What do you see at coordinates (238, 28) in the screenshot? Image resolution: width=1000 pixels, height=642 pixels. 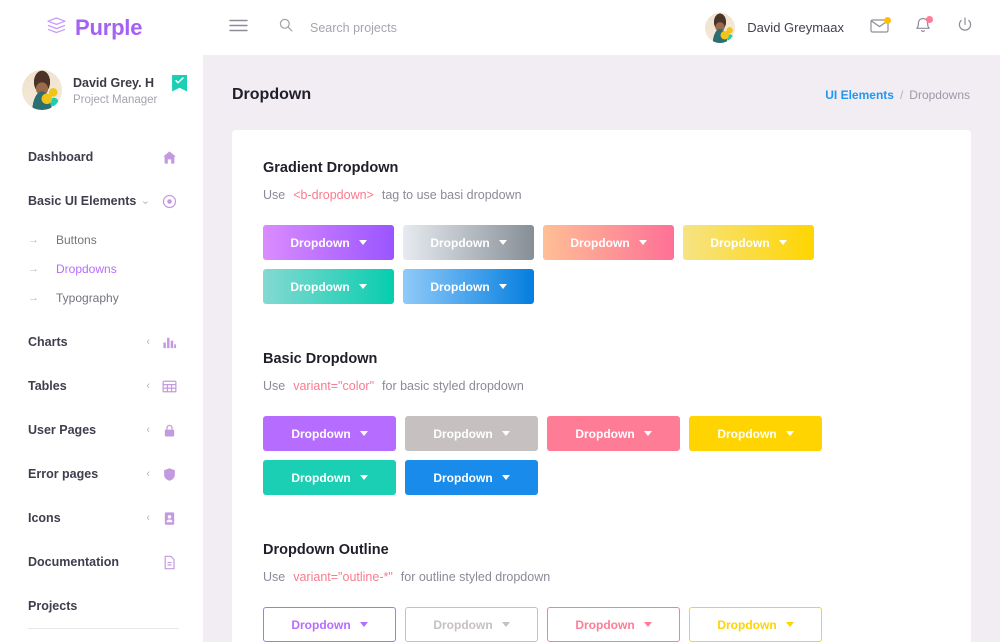 I see `hamburger-icon` at bounding box center [238, 28].